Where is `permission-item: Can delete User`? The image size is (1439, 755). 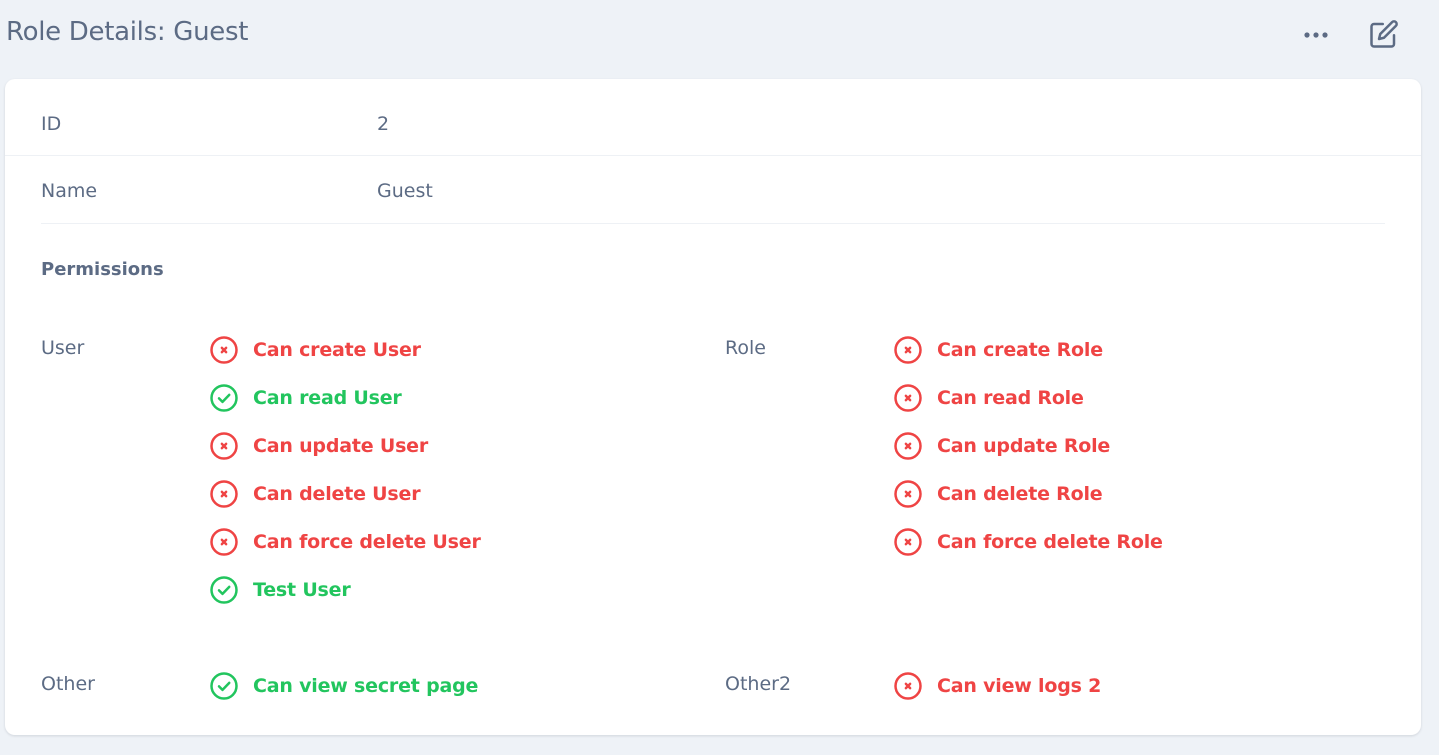 permission-item: Can delete User is located at coordinates (344, 494).